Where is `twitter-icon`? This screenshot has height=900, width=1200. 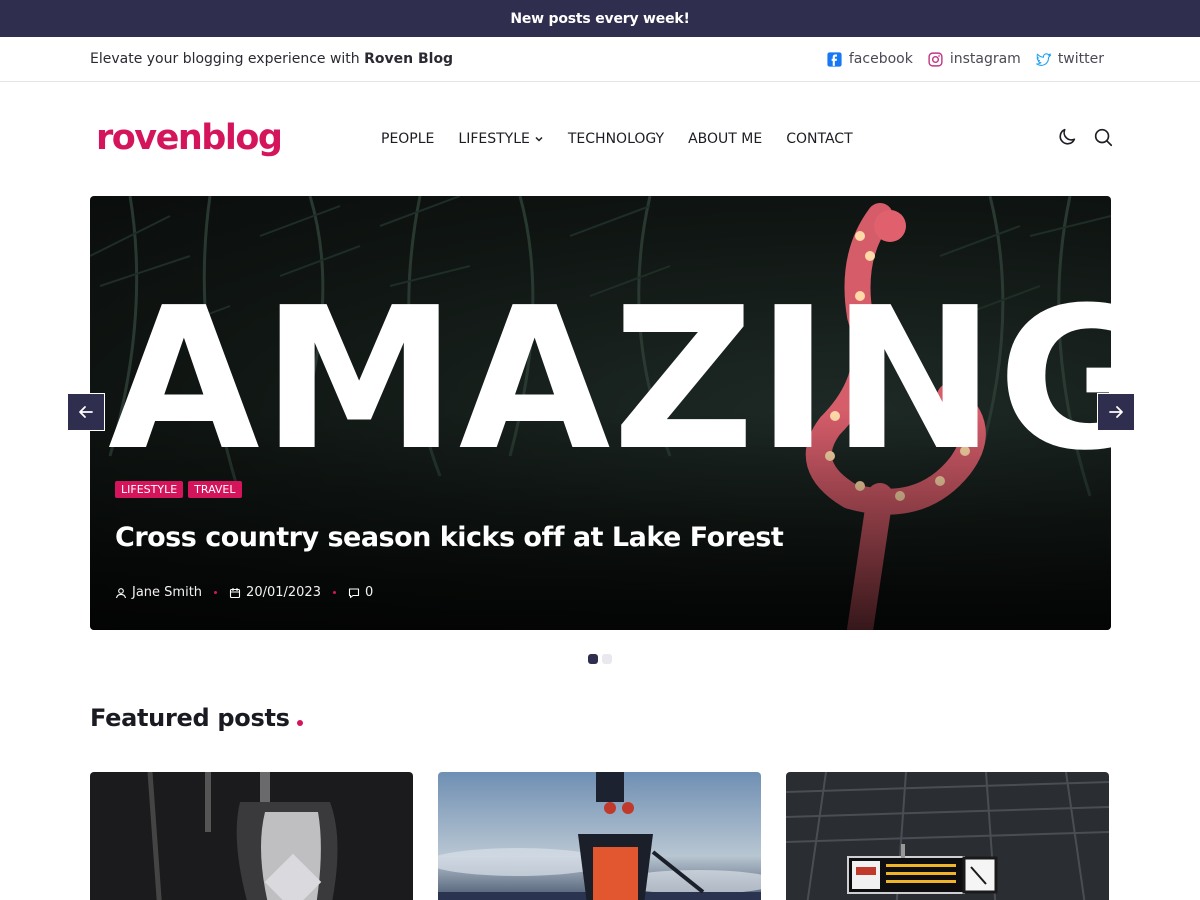 twitter-icon is located at coordinates (1043, 59).